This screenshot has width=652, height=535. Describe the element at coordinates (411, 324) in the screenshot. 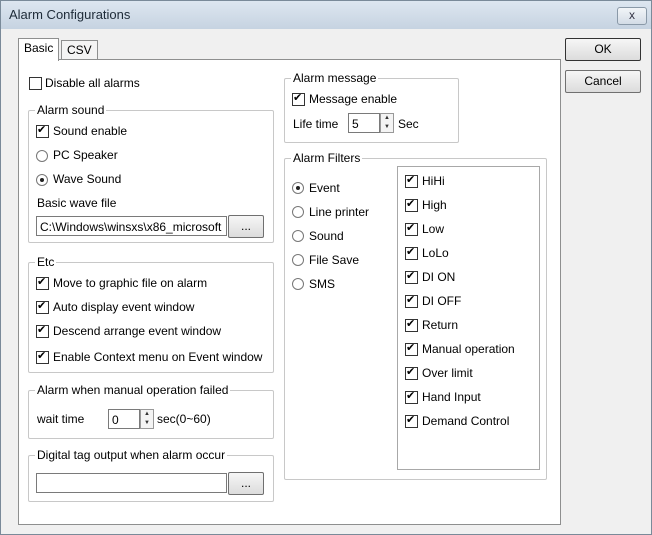

I see `level-return-checkbox` at that location.